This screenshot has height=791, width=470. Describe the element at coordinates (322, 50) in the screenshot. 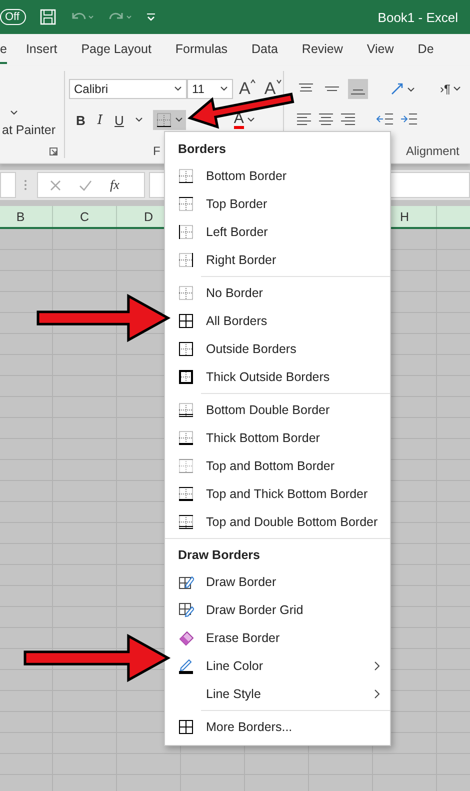

I see `ribbon-tab: Review` at that location.